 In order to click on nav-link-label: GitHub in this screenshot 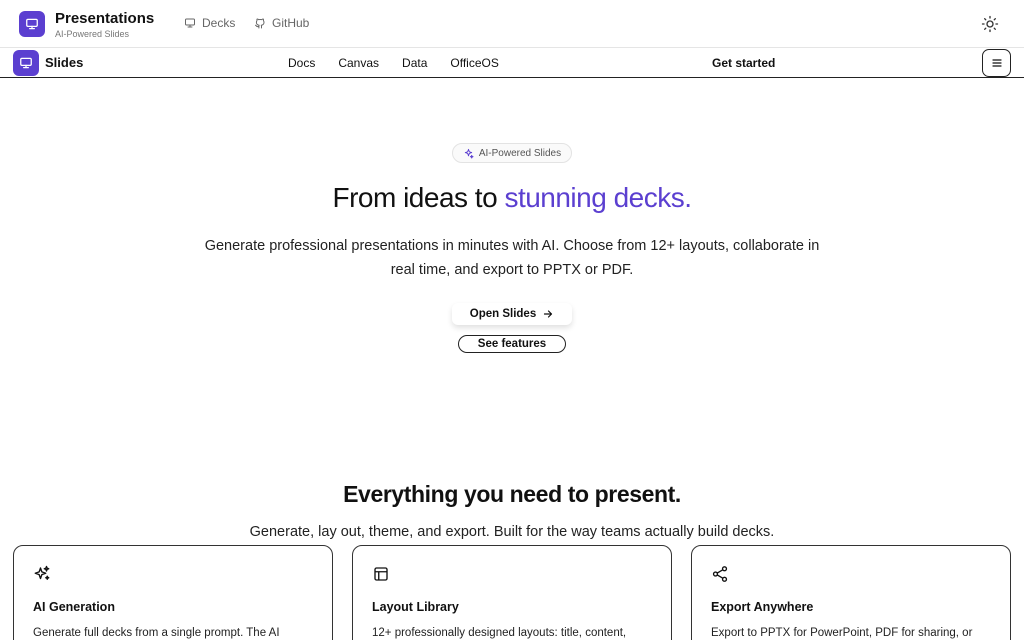, I will do `click(291, 23)`.